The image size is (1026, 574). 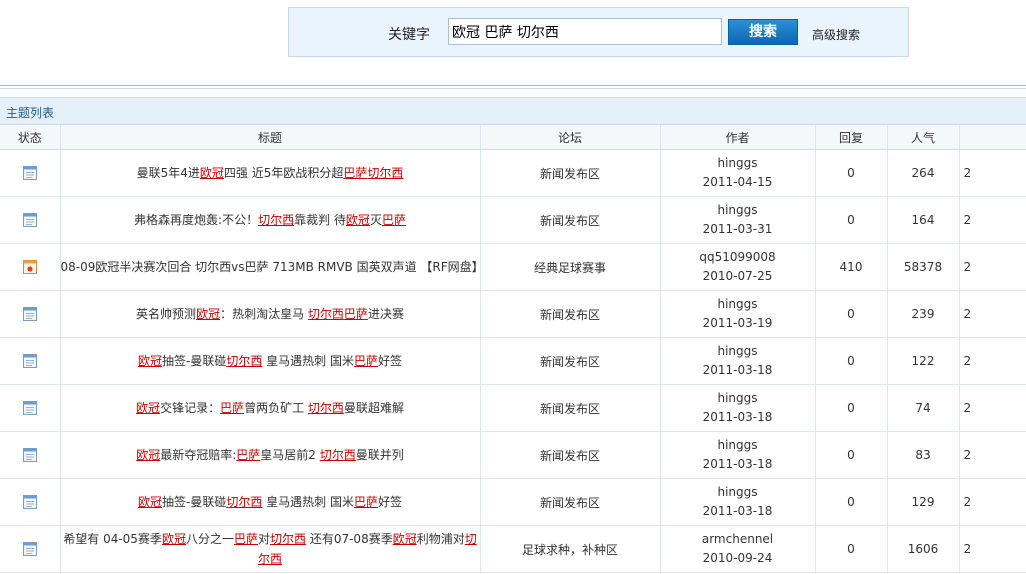 What do you see at coordinates (379, 455) in the screenshot?
I see `title-text: 曼联并列` at bounding box center [379, 455].